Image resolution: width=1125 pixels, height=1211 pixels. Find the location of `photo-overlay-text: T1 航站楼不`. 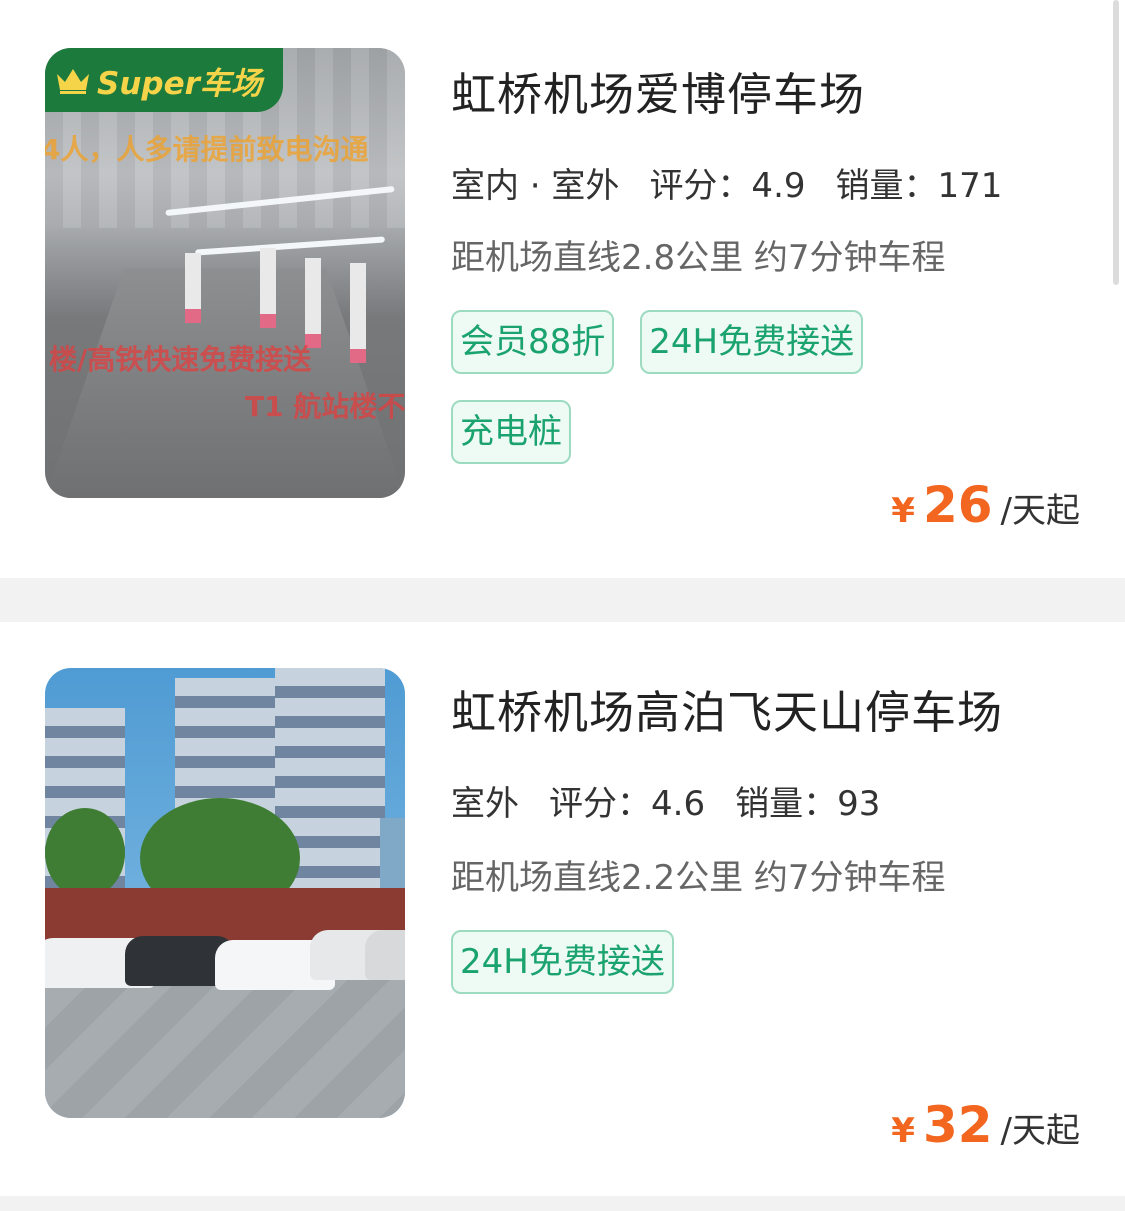

photo-overlay-text: T1 航站楼不 is located at coordinates (325, 406).